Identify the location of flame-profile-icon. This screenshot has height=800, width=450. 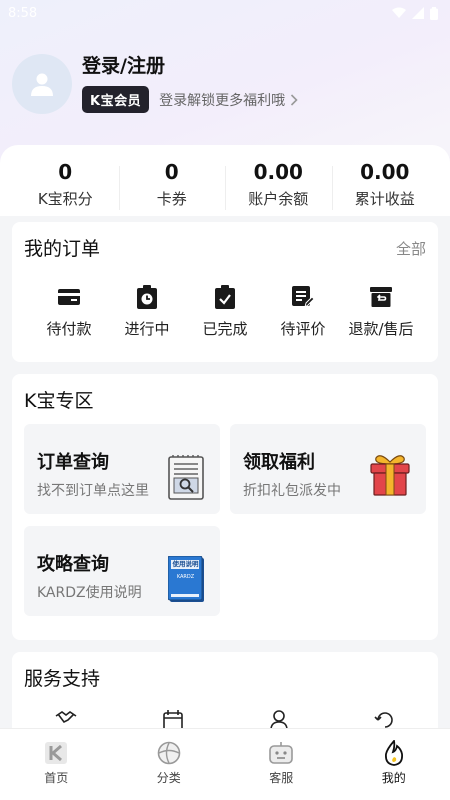
(393, 753).